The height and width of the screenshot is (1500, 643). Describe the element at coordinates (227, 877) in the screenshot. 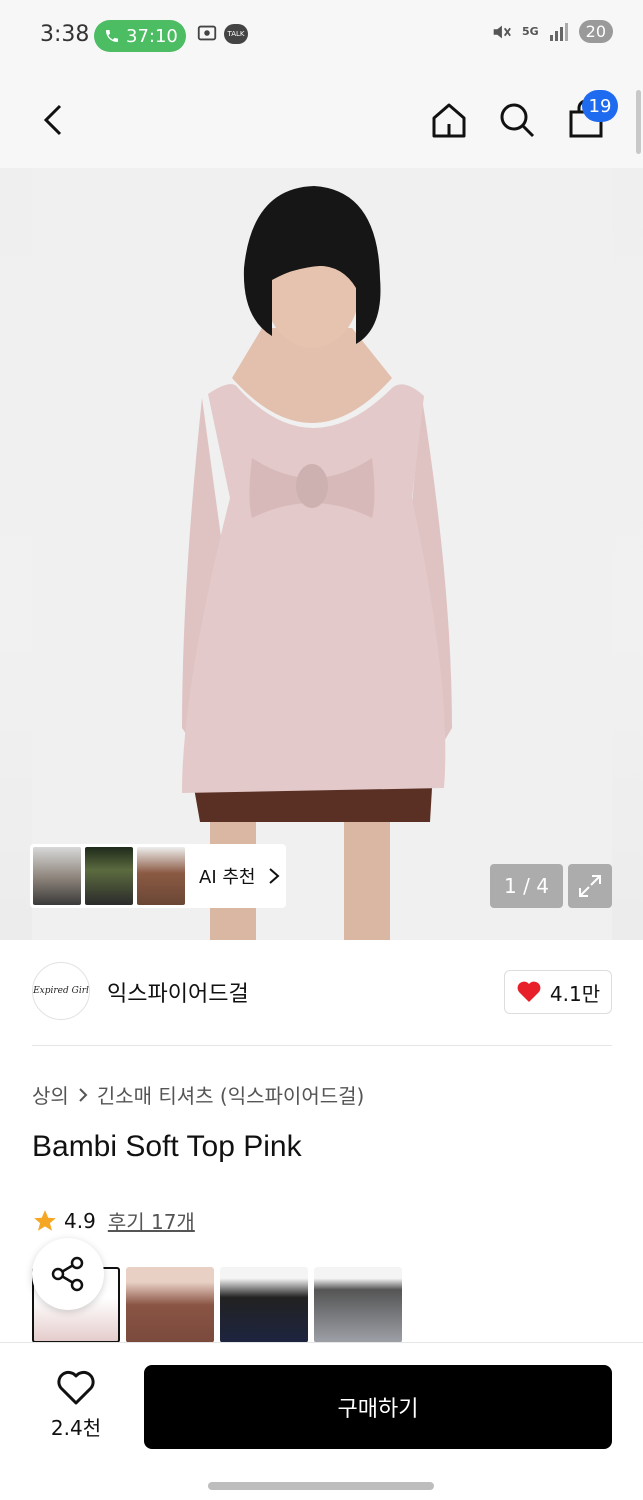

I see `ai-recommendation-label: AI 추천` at that location.